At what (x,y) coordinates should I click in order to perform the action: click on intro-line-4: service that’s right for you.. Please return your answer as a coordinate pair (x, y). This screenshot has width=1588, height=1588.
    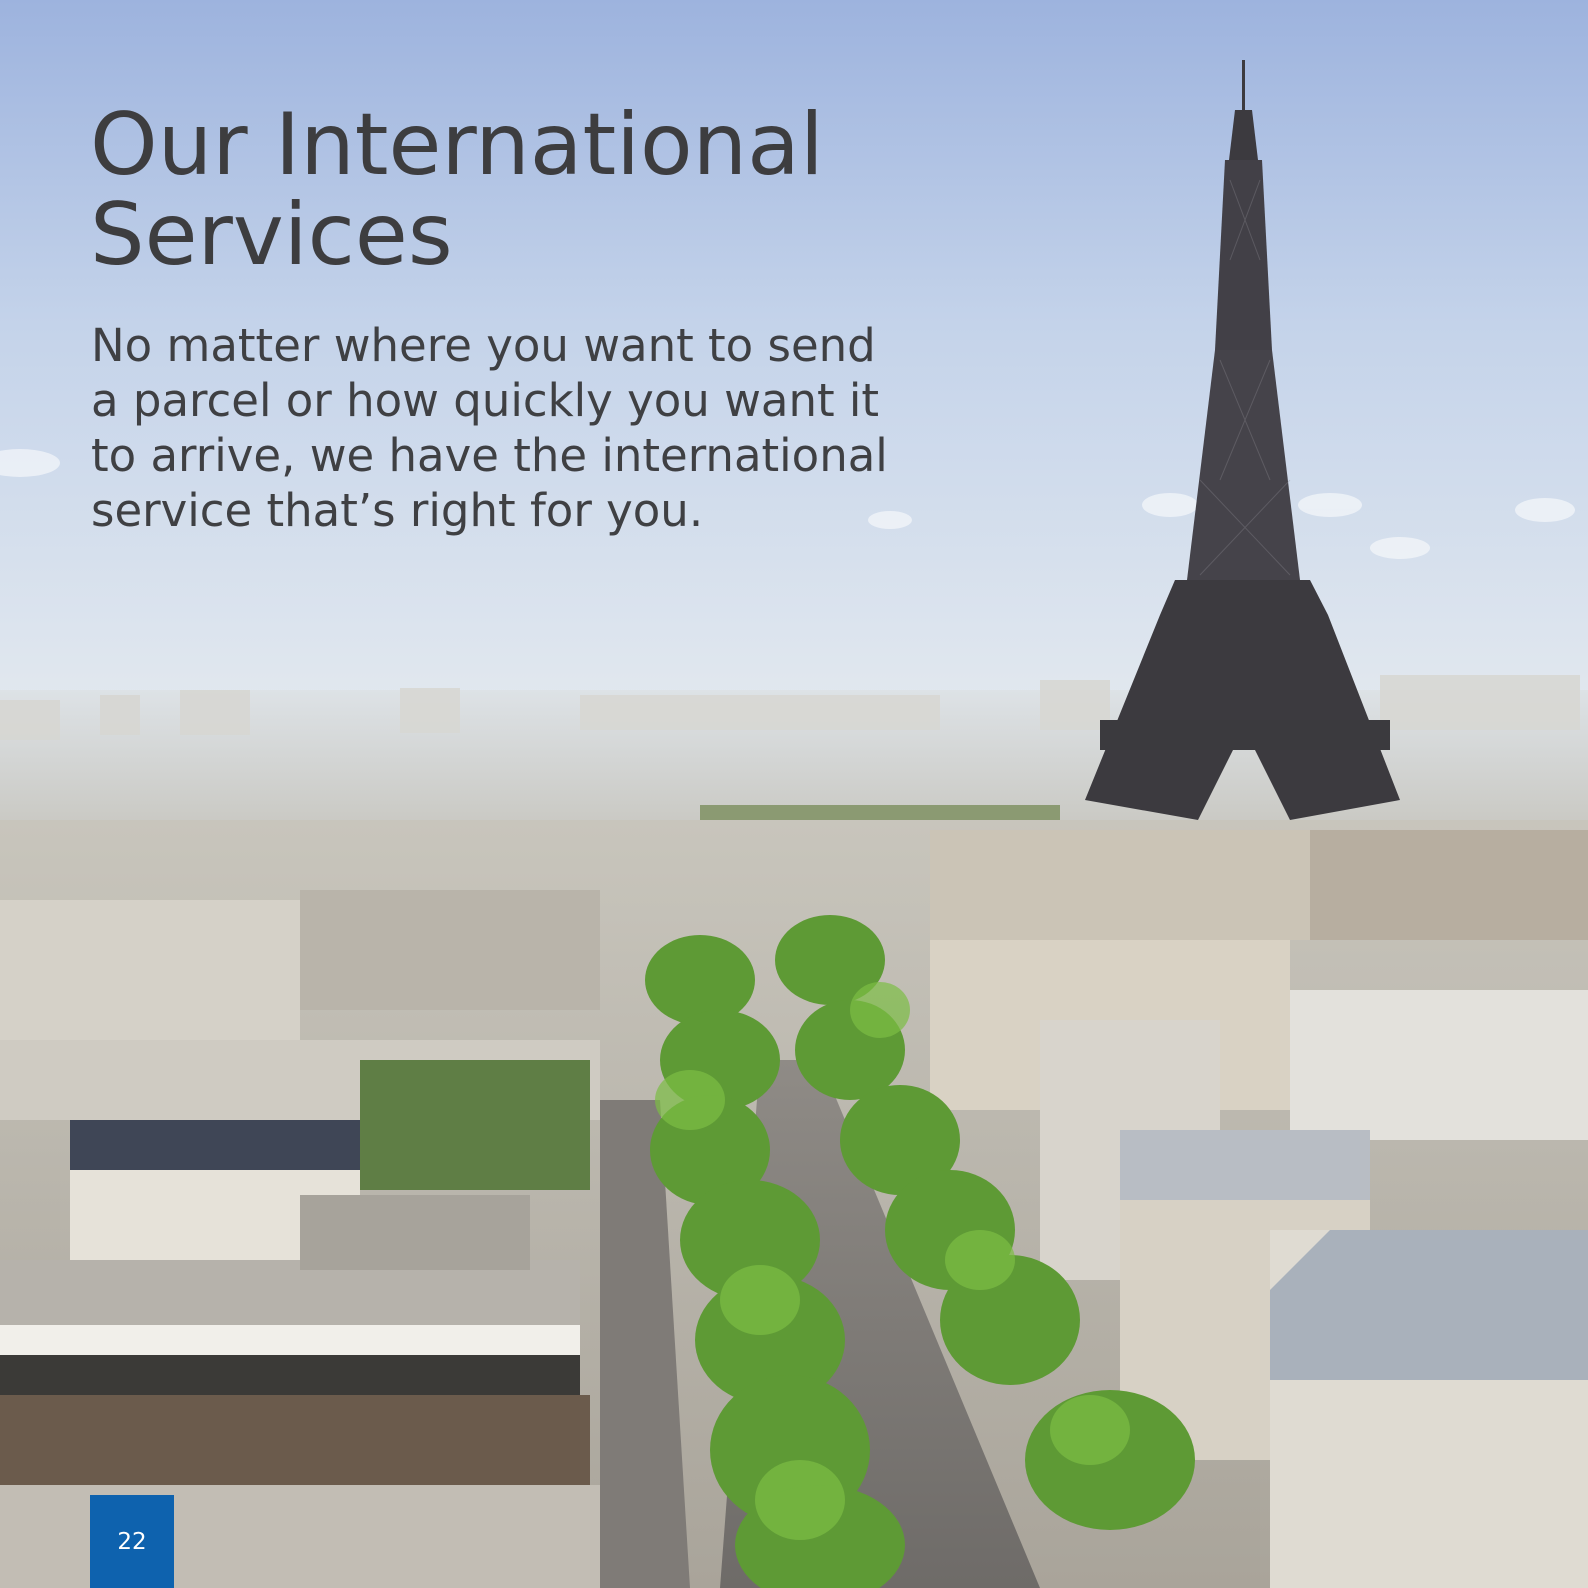
    Looking at the image, I should click on (397, 510).